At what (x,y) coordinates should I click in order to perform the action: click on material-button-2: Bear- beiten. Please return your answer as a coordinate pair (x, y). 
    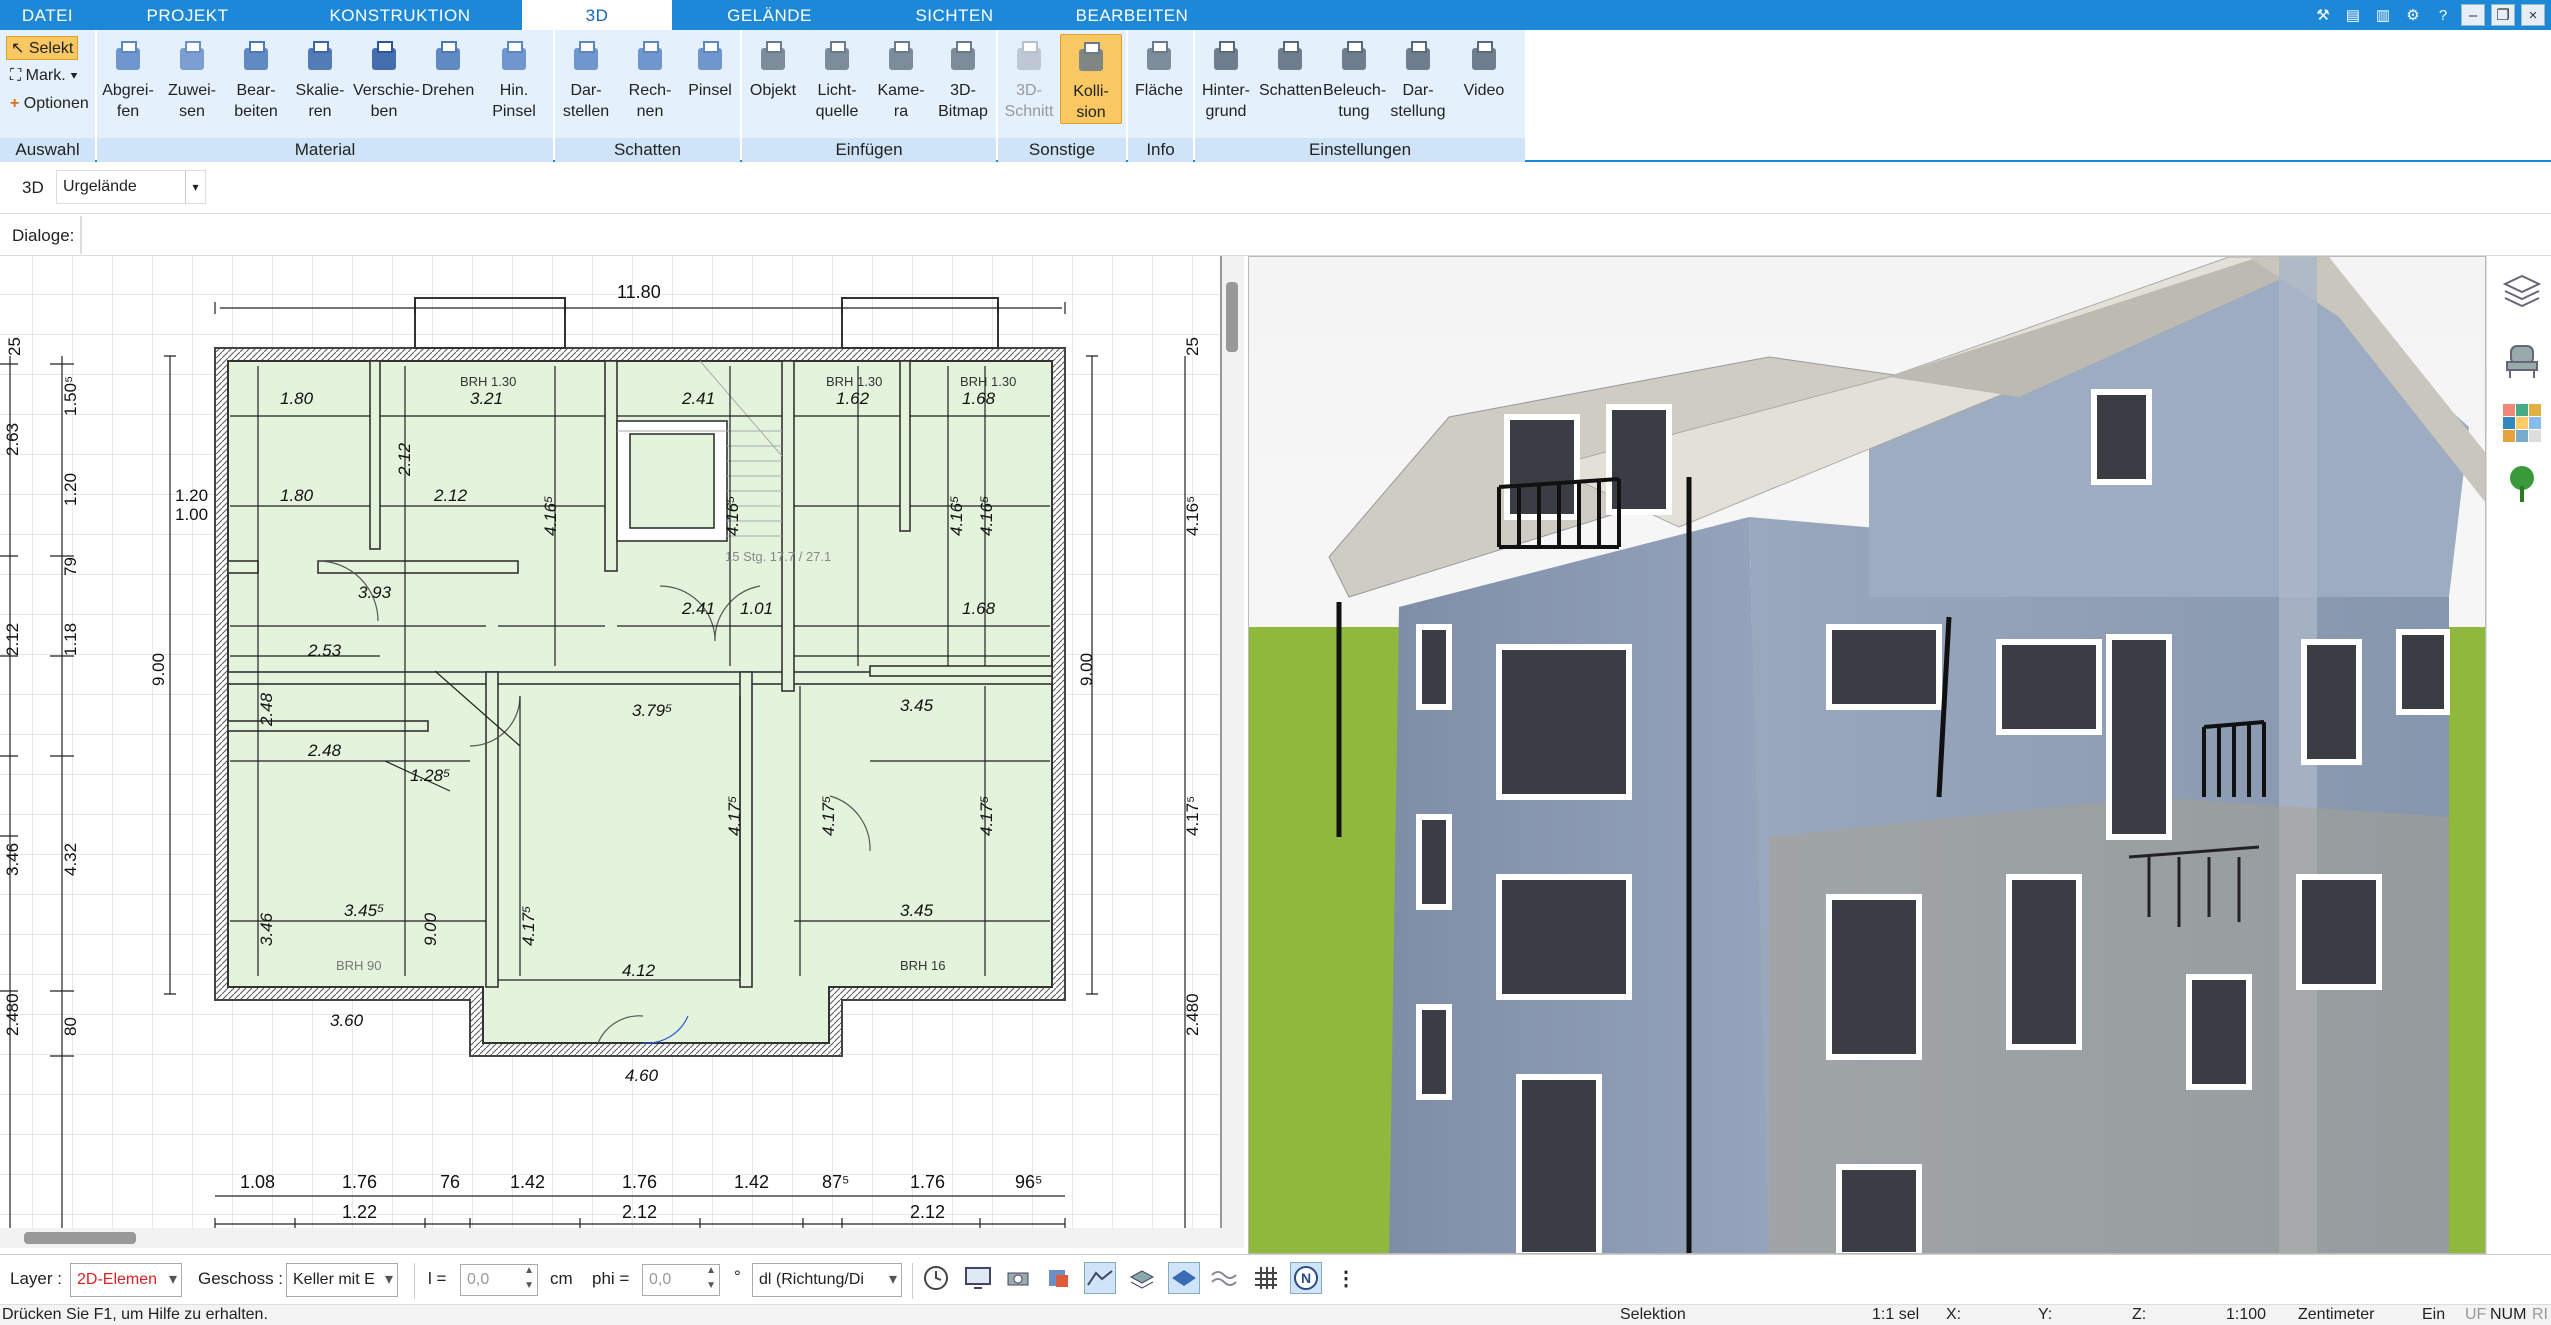
    Looking at the image, I should click on (256, 78).